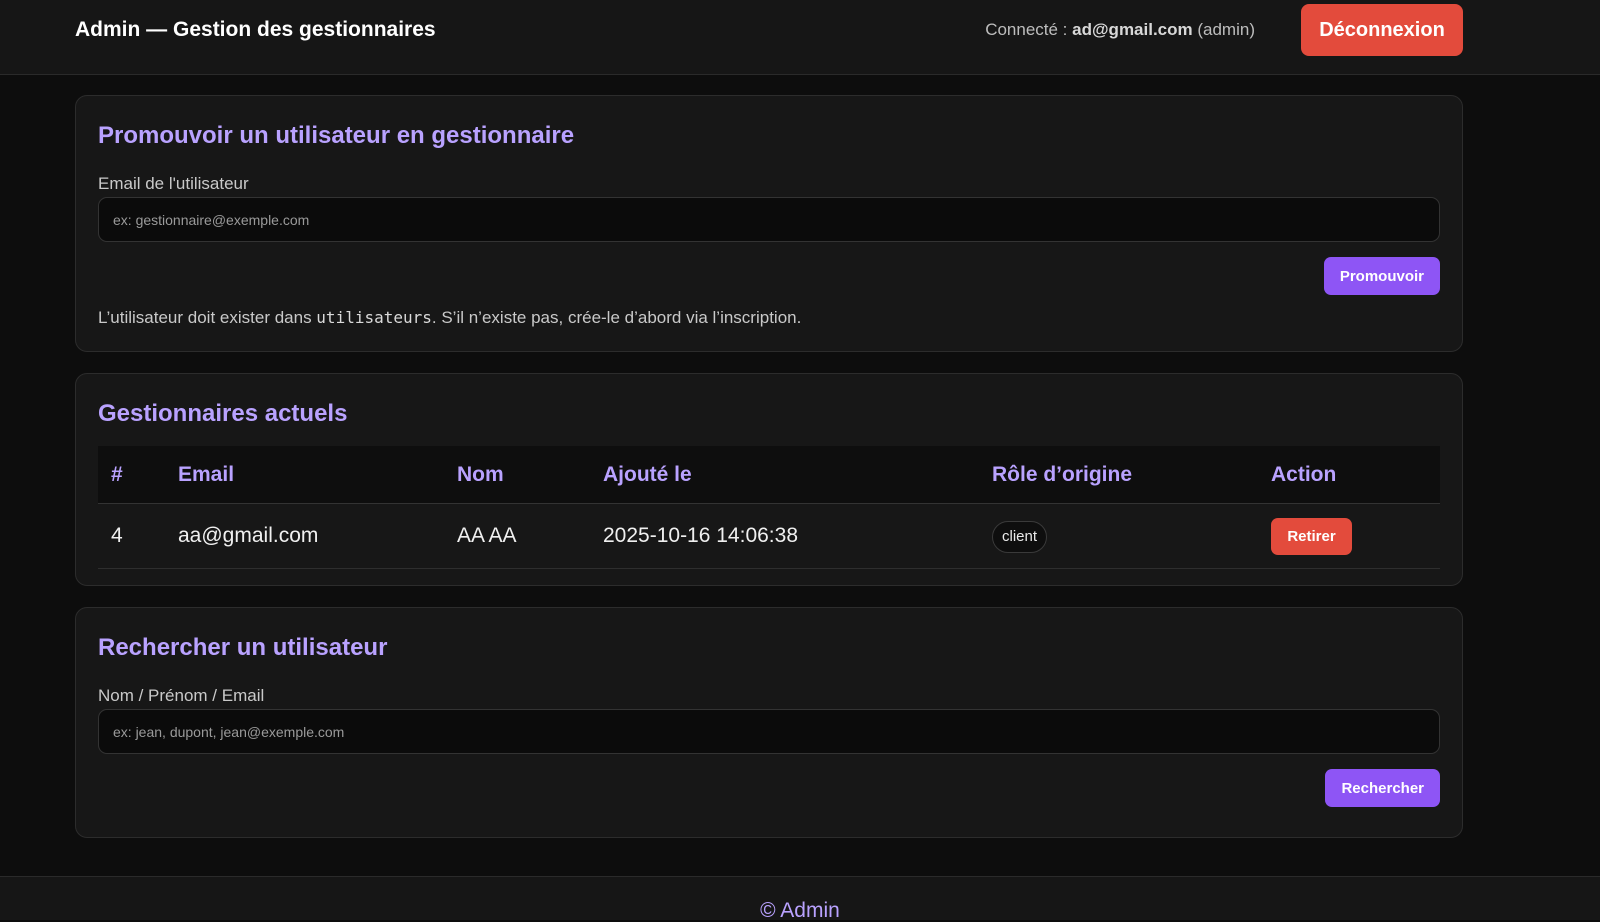  Describe the element at coordinates (1020, 537) in the screenshot. I see `origin-role-badge: client` at that location.